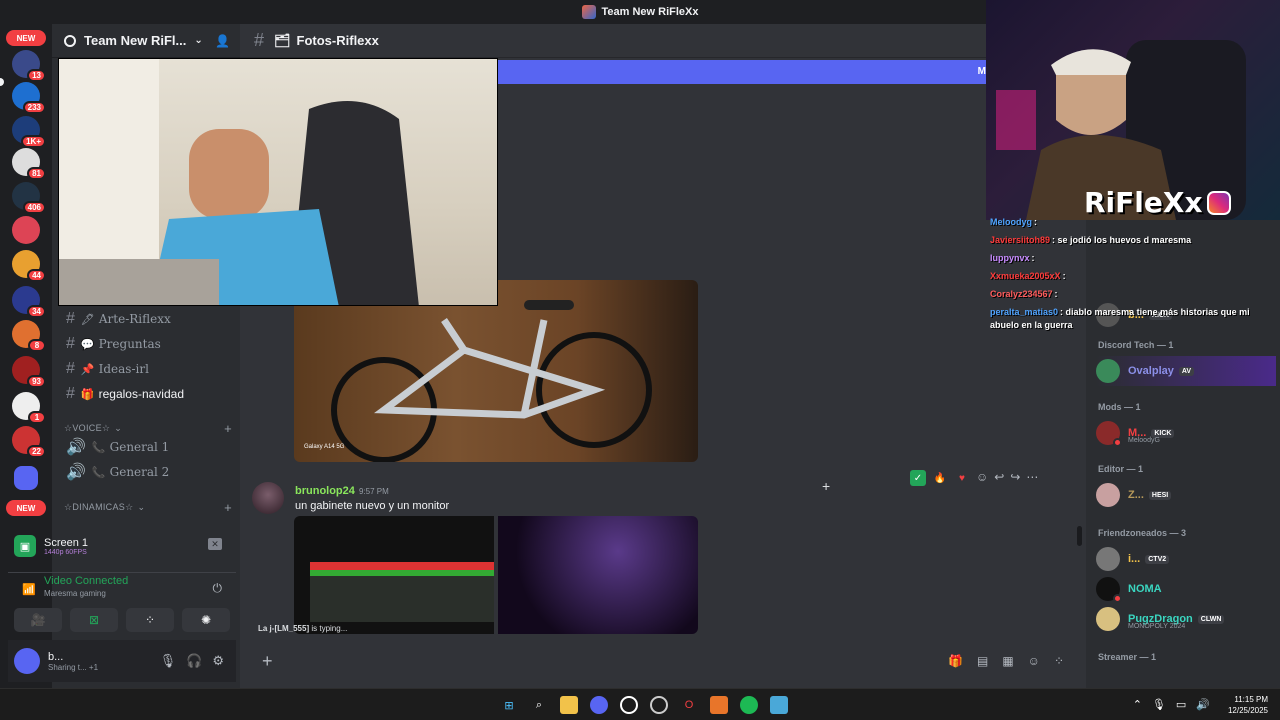 The width and height of the screenshot is (1280, 720). What do you see at coordinates (29, 98) in the screenshot?
I see `server-icon: 233` at bounding box center [29, 98].